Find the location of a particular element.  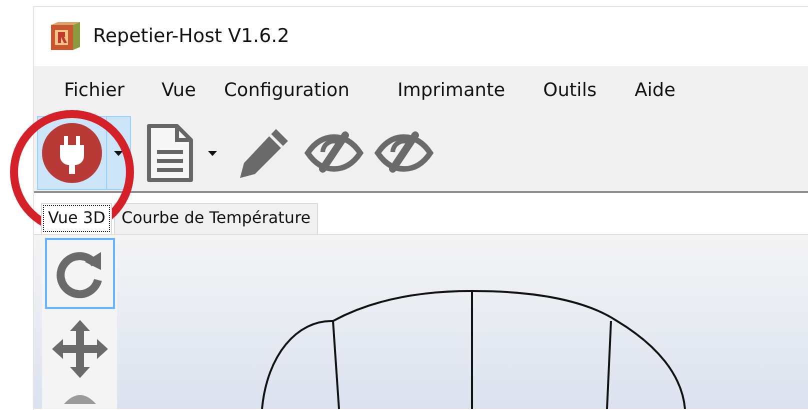

tab: Vue 3D is located at coordinates (76, 218).